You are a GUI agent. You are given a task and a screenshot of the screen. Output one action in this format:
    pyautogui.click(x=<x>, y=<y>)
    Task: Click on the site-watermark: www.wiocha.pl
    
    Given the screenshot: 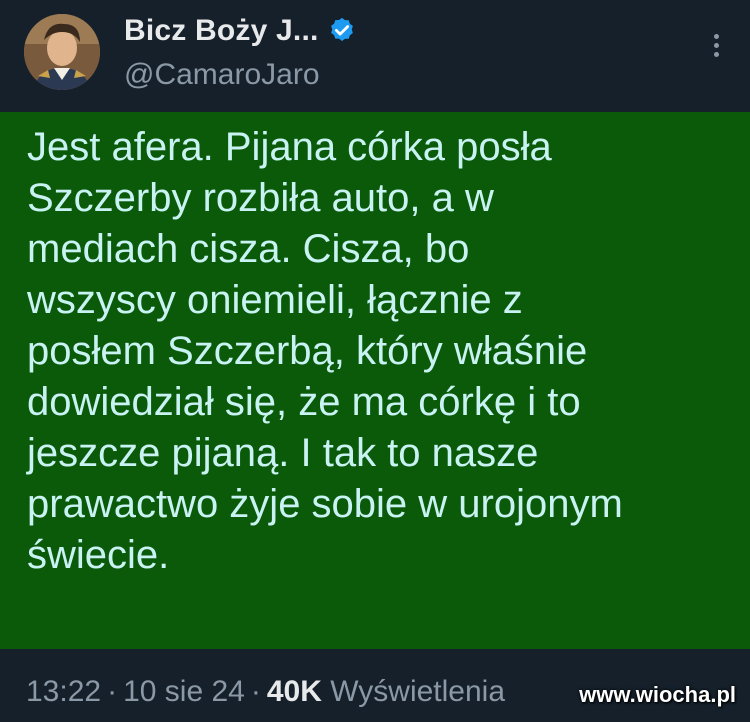 What is the action you would take?
    pyautogui.click(x=657, y=694)
    